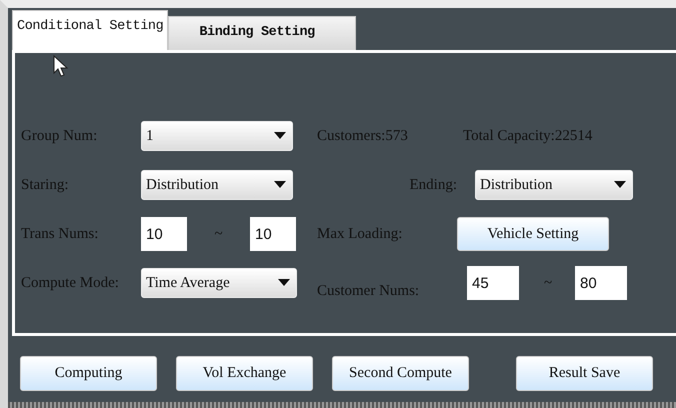 Image resolution: width=676 pixels, height=408 pixels. What do you see at coordinates (273, 234) in the screenshot?
I see `max-input: 10` at bounding box center [273, 234].